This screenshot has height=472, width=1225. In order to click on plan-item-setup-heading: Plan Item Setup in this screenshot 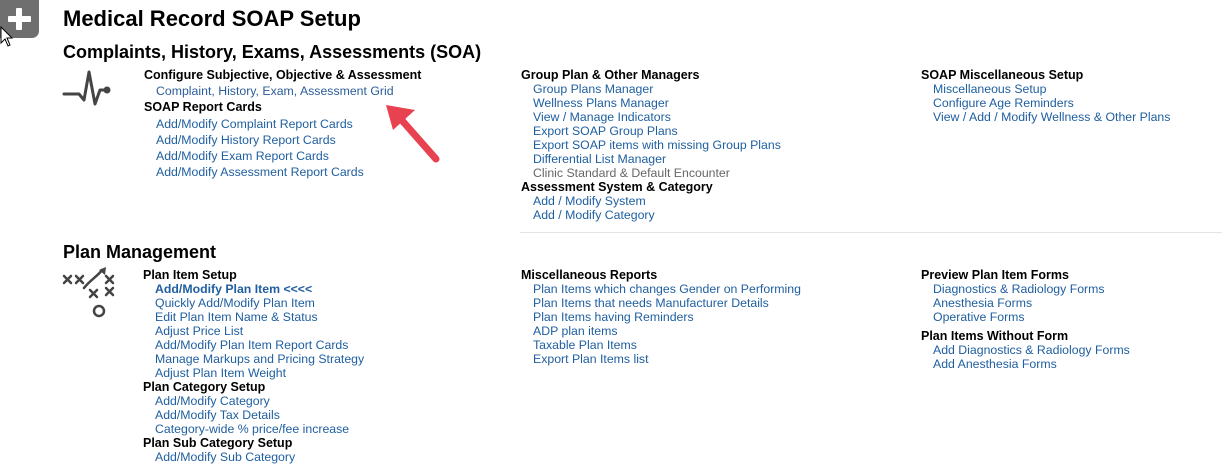, I will do `click(190, 275)`.